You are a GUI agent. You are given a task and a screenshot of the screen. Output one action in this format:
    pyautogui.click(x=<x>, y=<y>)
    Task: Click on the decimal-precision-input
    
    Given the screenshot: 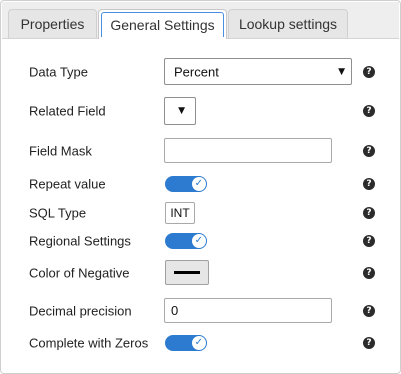 What is the action you would take?
    pyautogui.click(x=248, y=310)
    